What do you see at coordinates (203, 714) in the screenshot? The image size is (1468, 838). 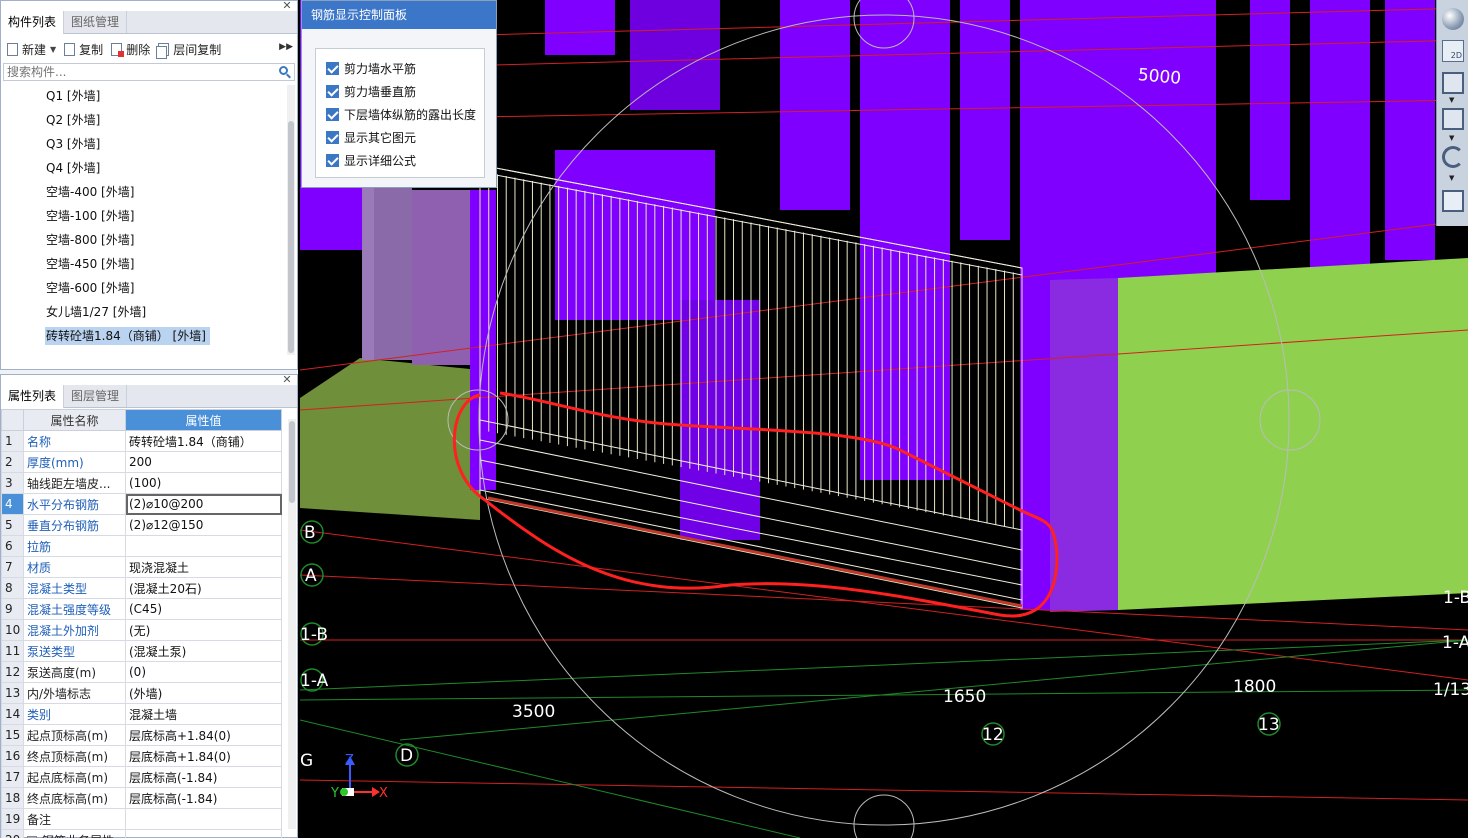 I see `property-value: 混凝土墙` at bounding box center [203, 714].